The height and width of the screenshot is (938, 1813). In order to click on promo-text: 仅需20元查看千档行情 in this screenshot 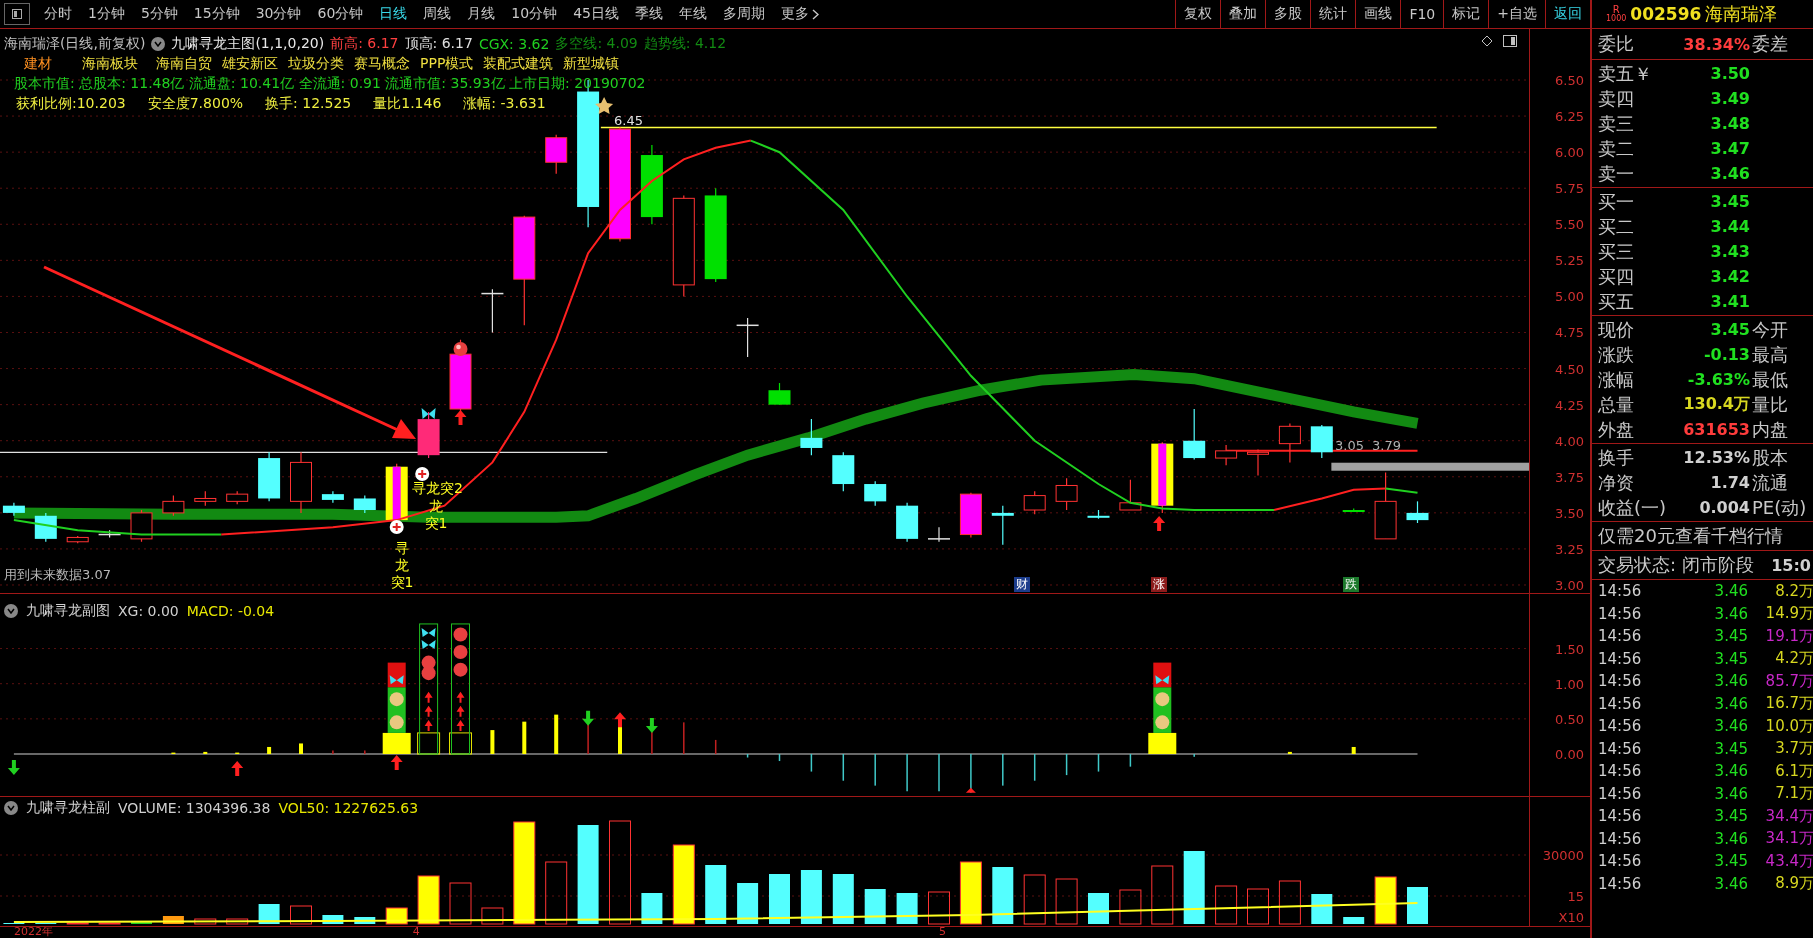, I will do `click(1705, 536)`.